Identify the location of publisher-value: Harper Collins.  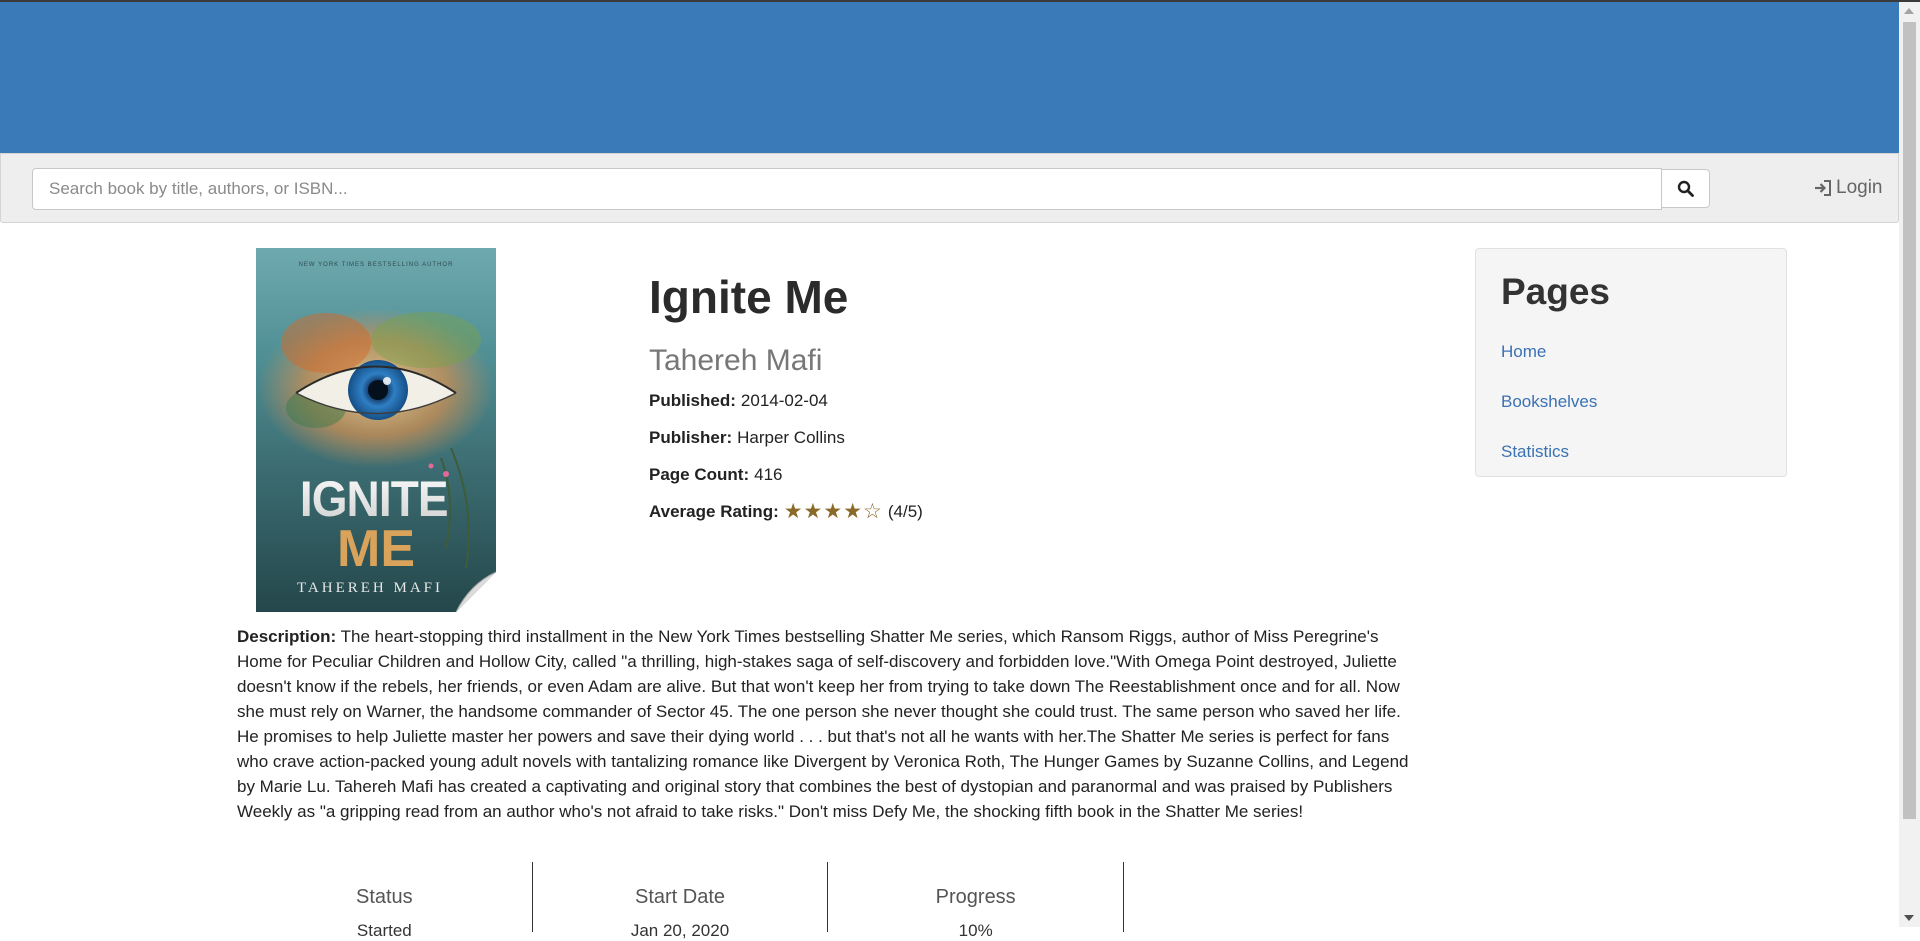
(791, 437).